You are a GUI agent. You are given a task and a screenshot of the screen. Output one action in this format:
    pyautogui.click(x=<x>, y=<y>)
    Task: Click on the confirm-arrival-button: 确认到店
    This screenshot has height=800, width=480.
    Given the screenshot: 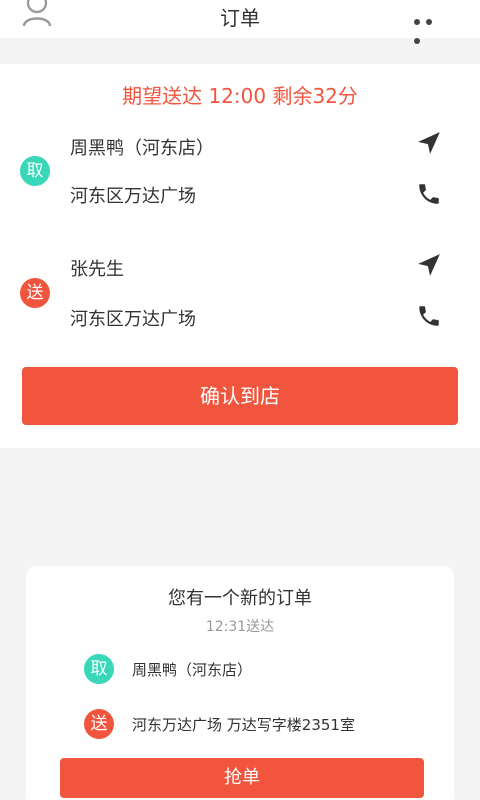 What is the action you would take?
    pyautogui.click(x=240, y=396)
    